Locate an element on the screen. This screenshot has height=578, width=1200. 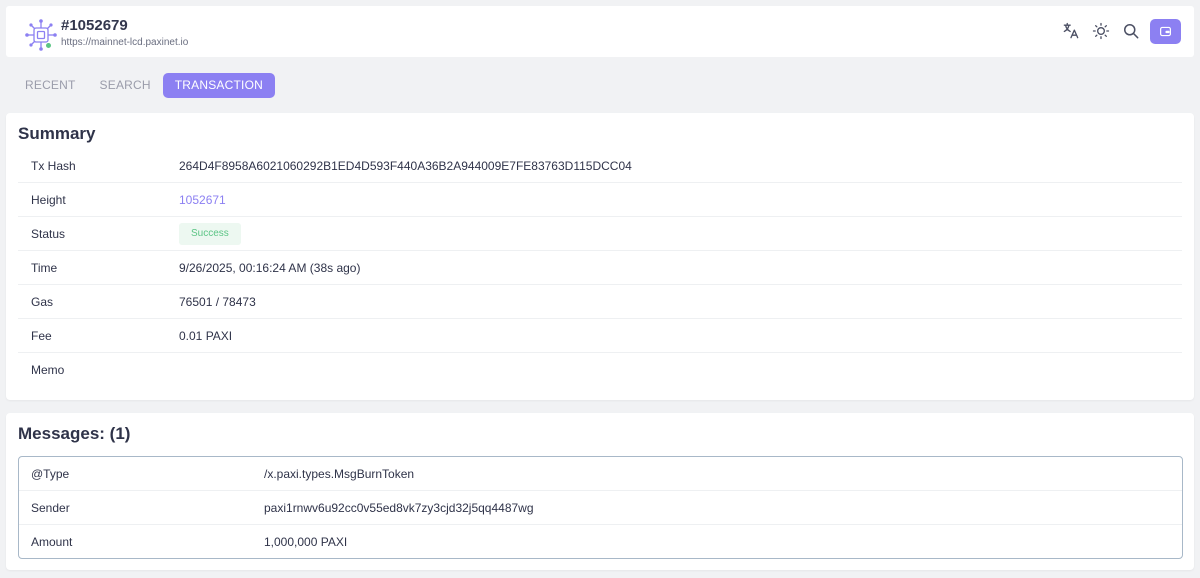
gas-value: 76501 / 78473 is located at coordinates (217, 302).